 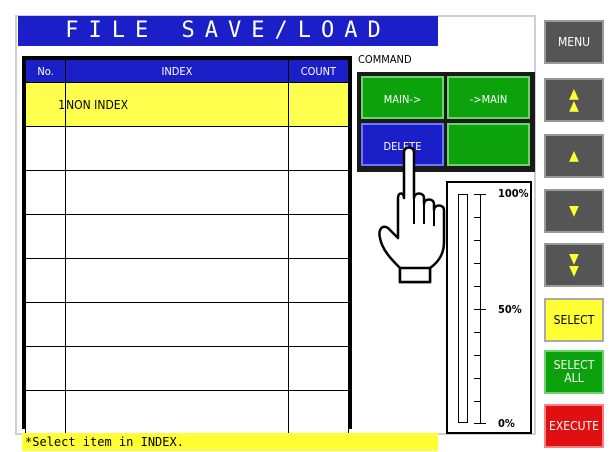 I want to click on execute-label: EXECUTE, so click(x=574, y=426).